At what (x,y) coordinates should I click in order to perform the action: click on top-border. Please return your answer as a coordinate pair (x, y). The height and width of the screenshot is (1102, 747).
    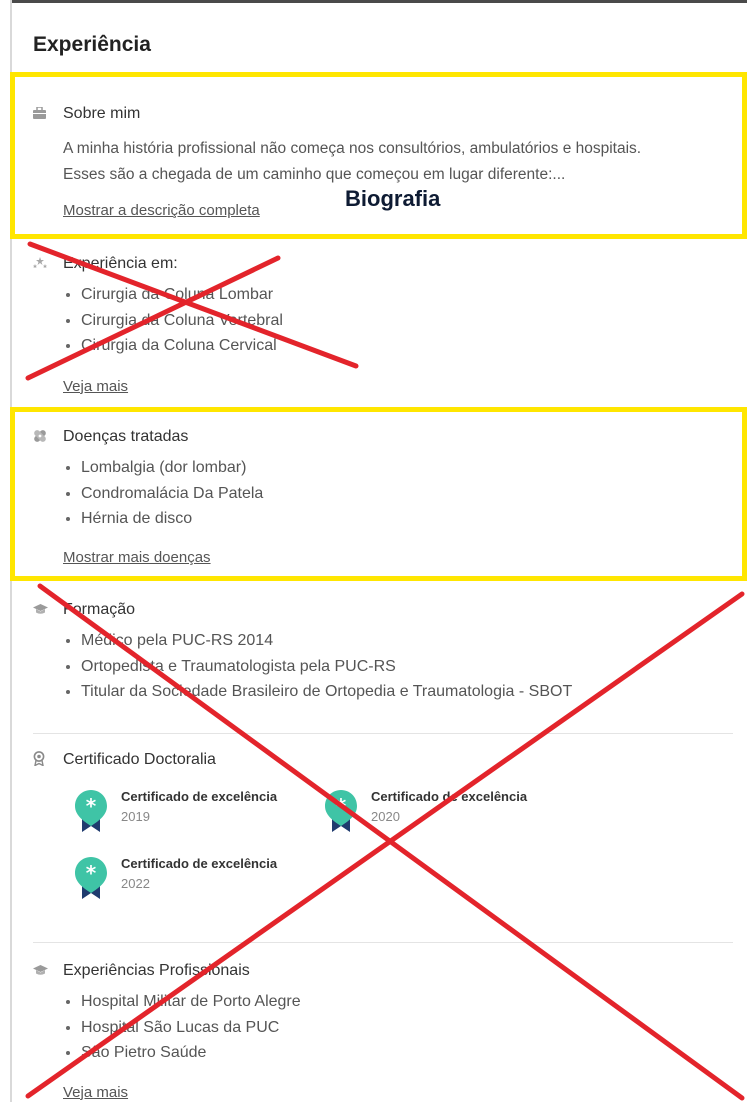
    Looking at the image, I should click on (378, 1).